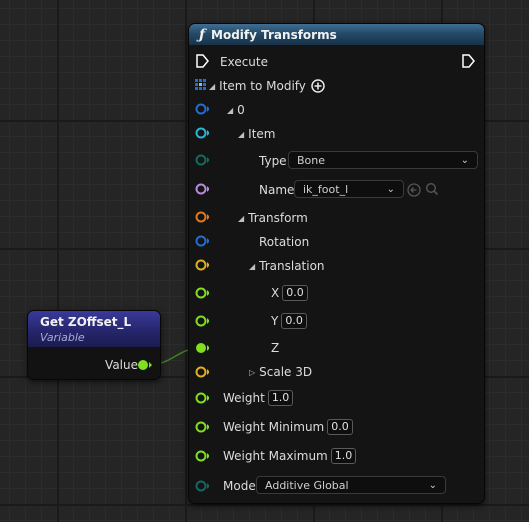 The image size is (529, 522). I want to click on y-label: Y, so click(275, 321).